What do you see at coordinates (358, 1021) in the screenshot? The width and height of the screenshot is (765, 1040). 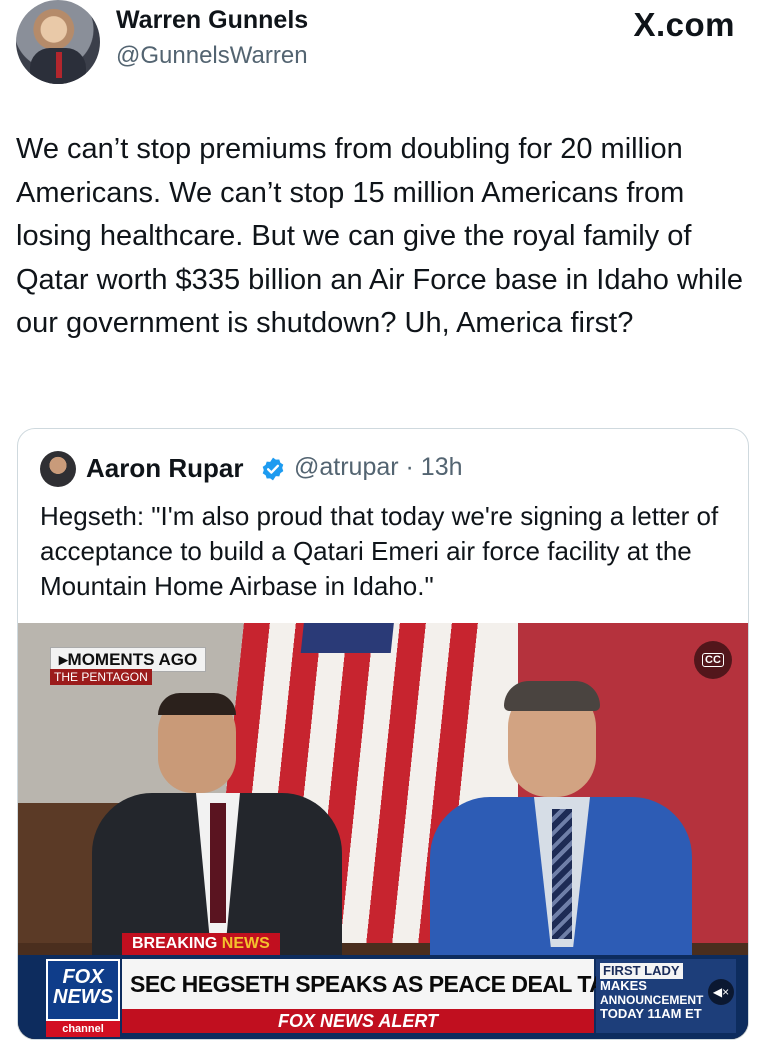 I see `fox-news-alert: FOX NEWS ALERT` at bounding box center [358, 1021].